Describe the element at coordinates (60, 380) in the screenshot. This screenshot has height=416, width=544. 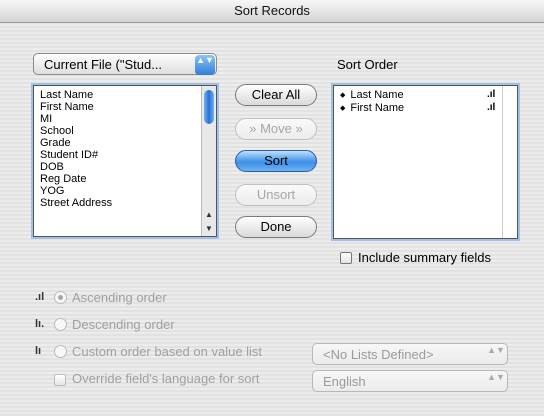
I see `override-language-checkbox` at that location.